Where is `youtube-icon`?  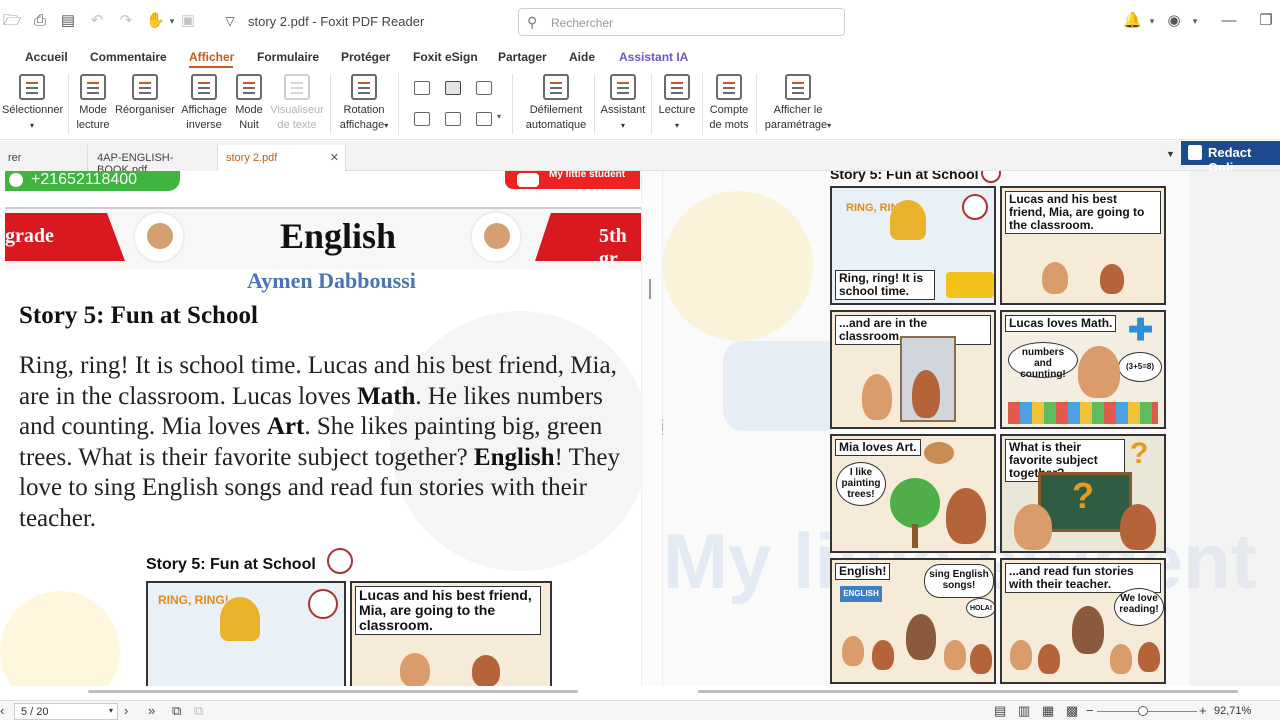 youtube-icon is located at coordinates (528, 180).